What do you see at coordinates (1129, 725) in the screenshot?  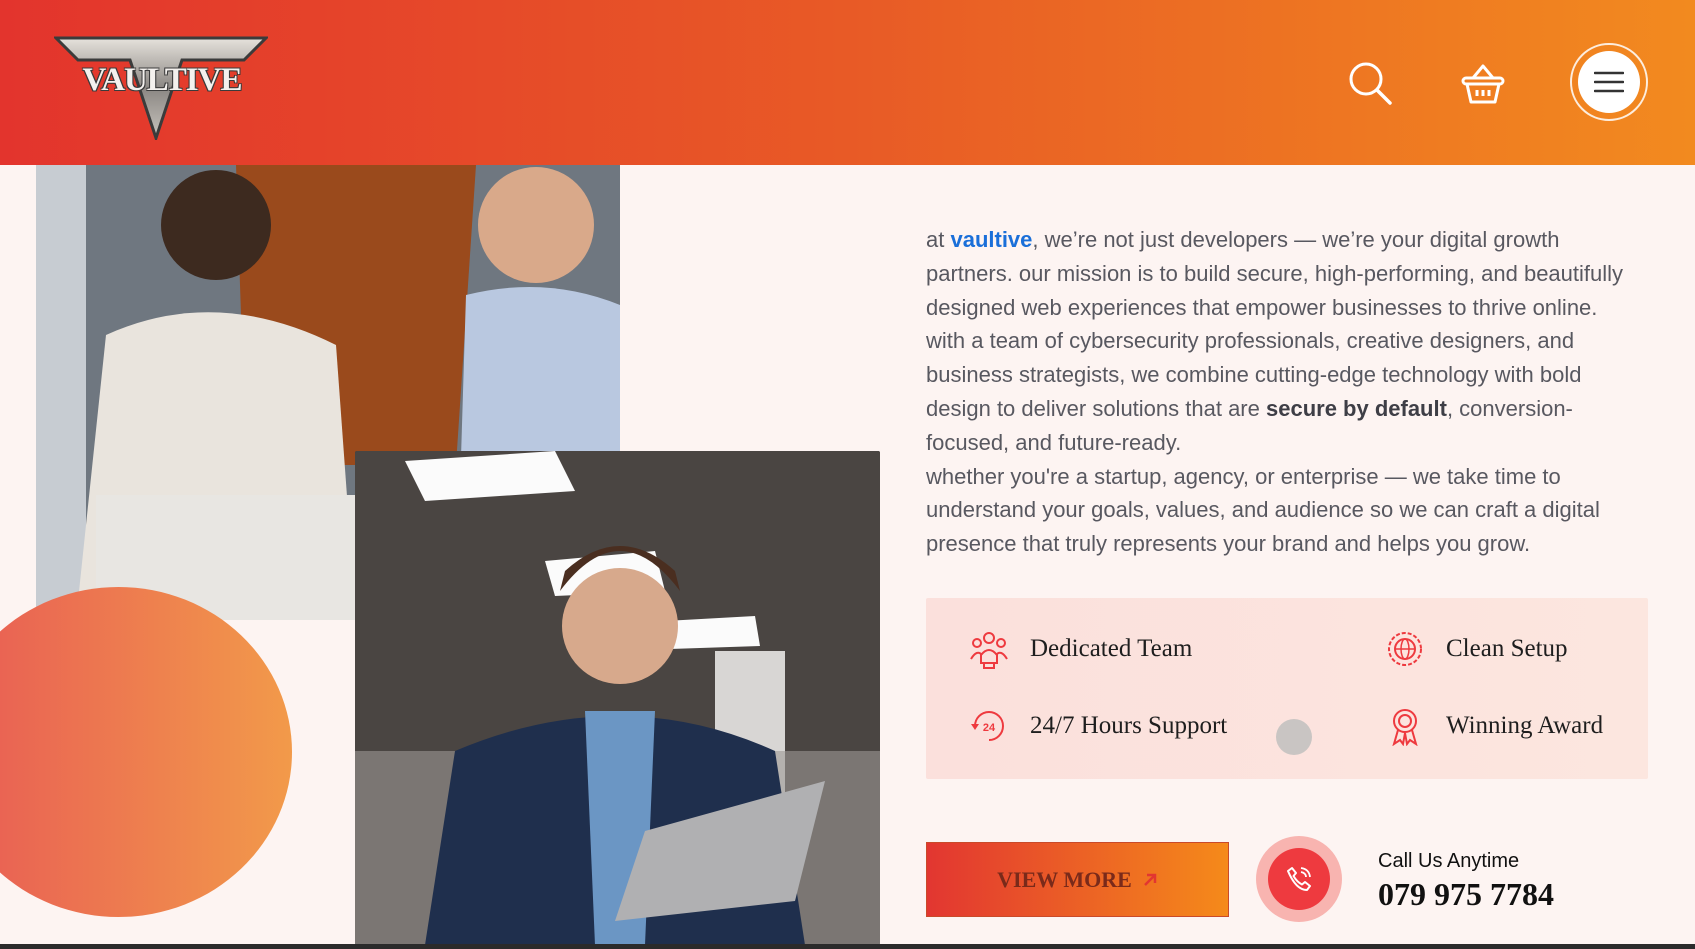 I see `feature-label: 24/7 Hours Support` at bounding box center [1129, 725].